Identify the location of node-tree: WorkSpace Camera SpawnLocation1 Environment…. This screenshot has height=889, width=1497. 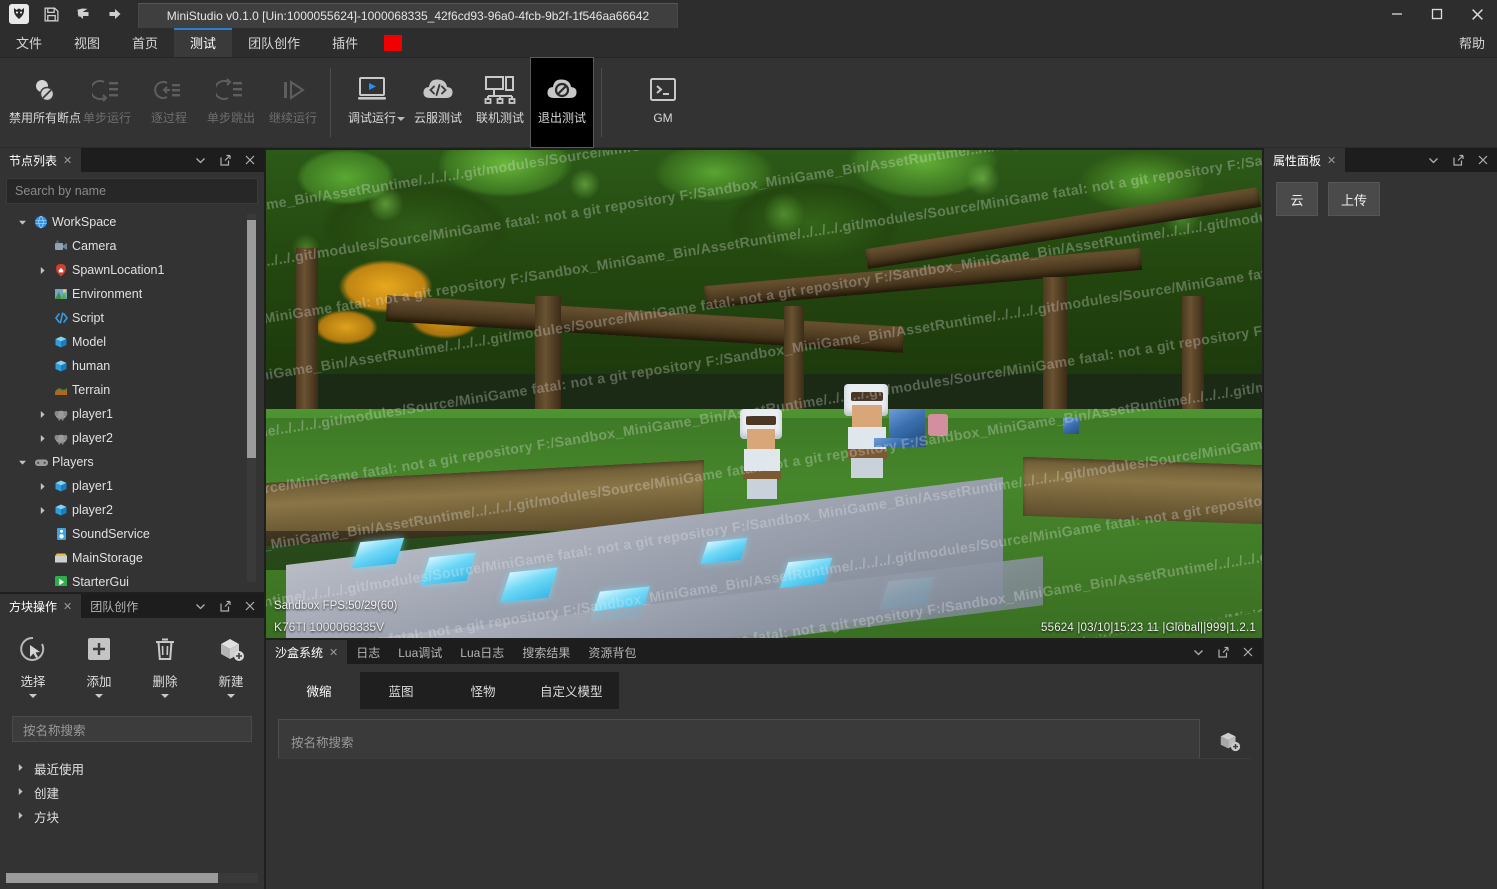
(132, 398).